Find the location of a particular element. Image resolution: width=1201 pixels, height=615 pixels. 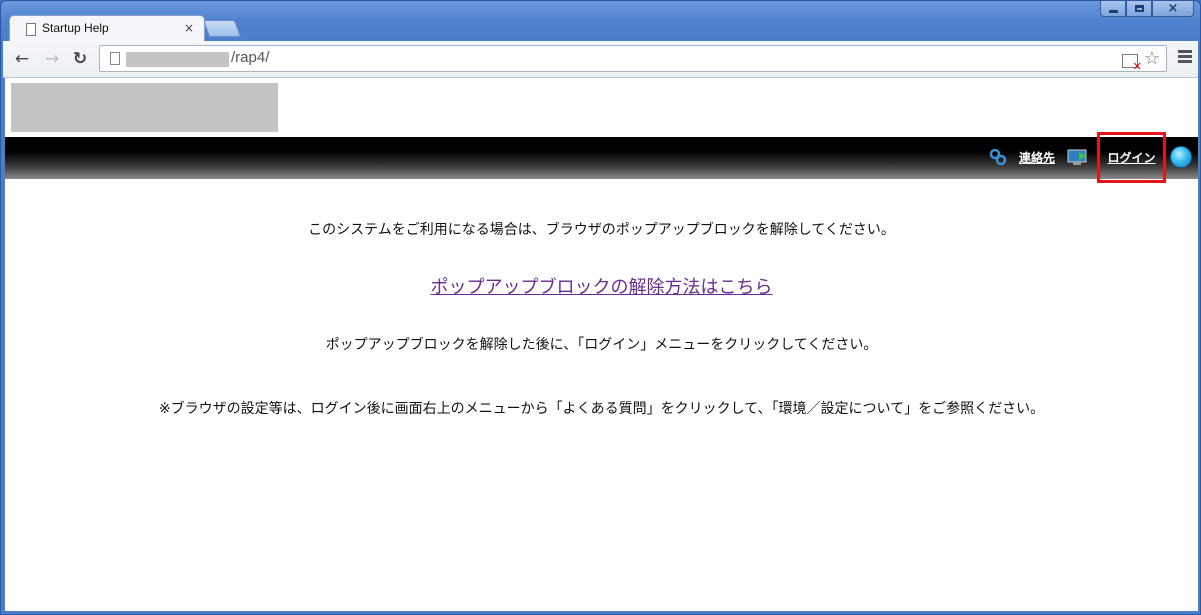

tab-startup-help: Startup Help × is located at coordinates (107, 28).